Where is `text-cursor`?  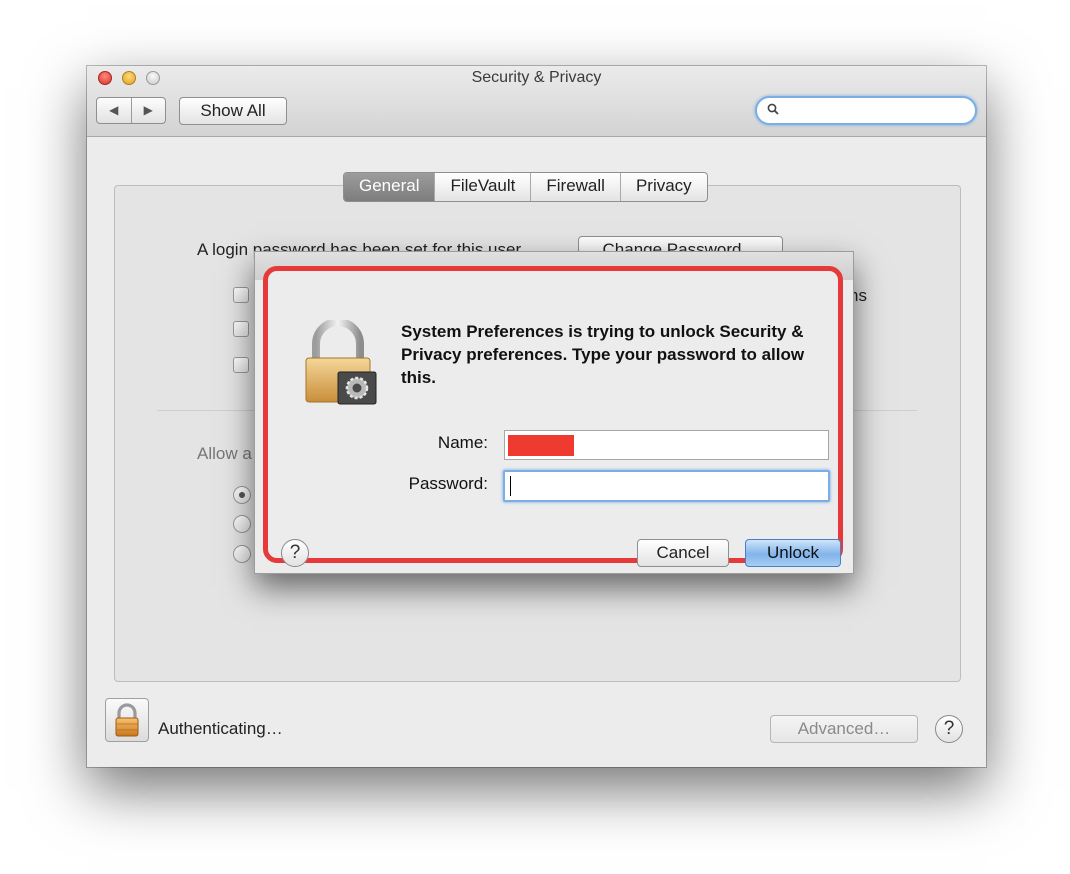 text-cursor is located at coordinates (510, 486).